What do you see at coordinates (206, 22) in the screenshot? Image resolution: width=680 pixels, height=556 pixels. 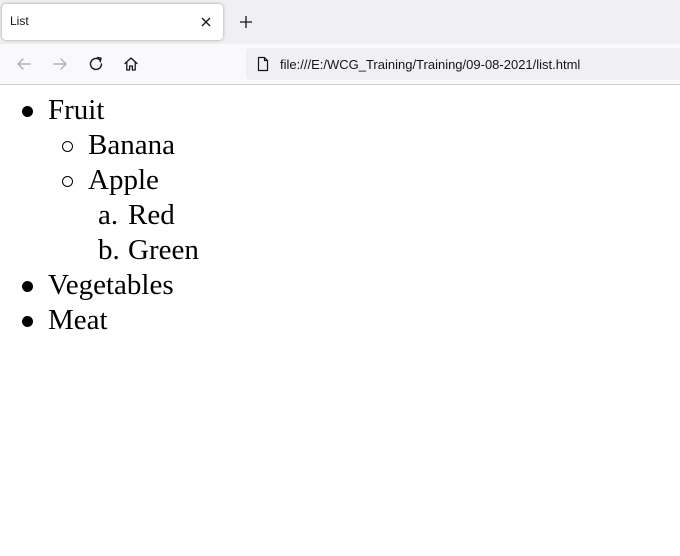 I see `close-icon` at bounding box center [206, 22].